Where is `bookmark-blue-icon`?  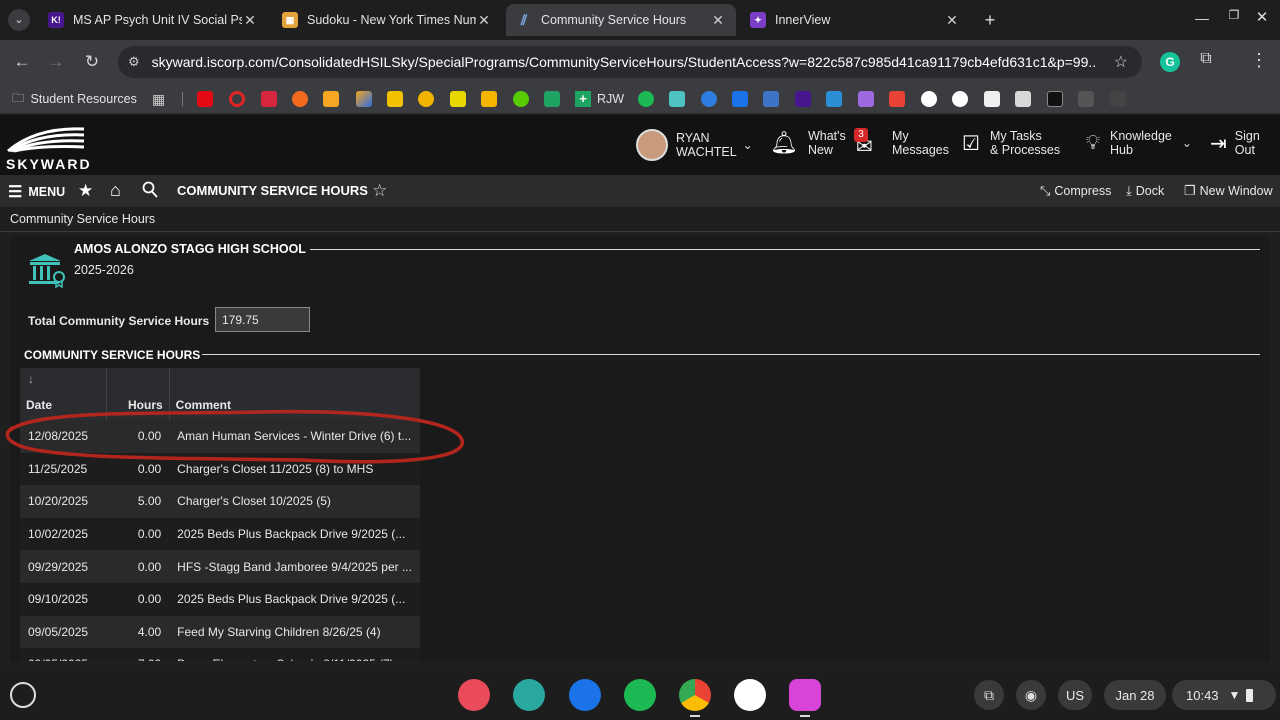 bookmark-blue-icon is located at coordinates (740, 99).